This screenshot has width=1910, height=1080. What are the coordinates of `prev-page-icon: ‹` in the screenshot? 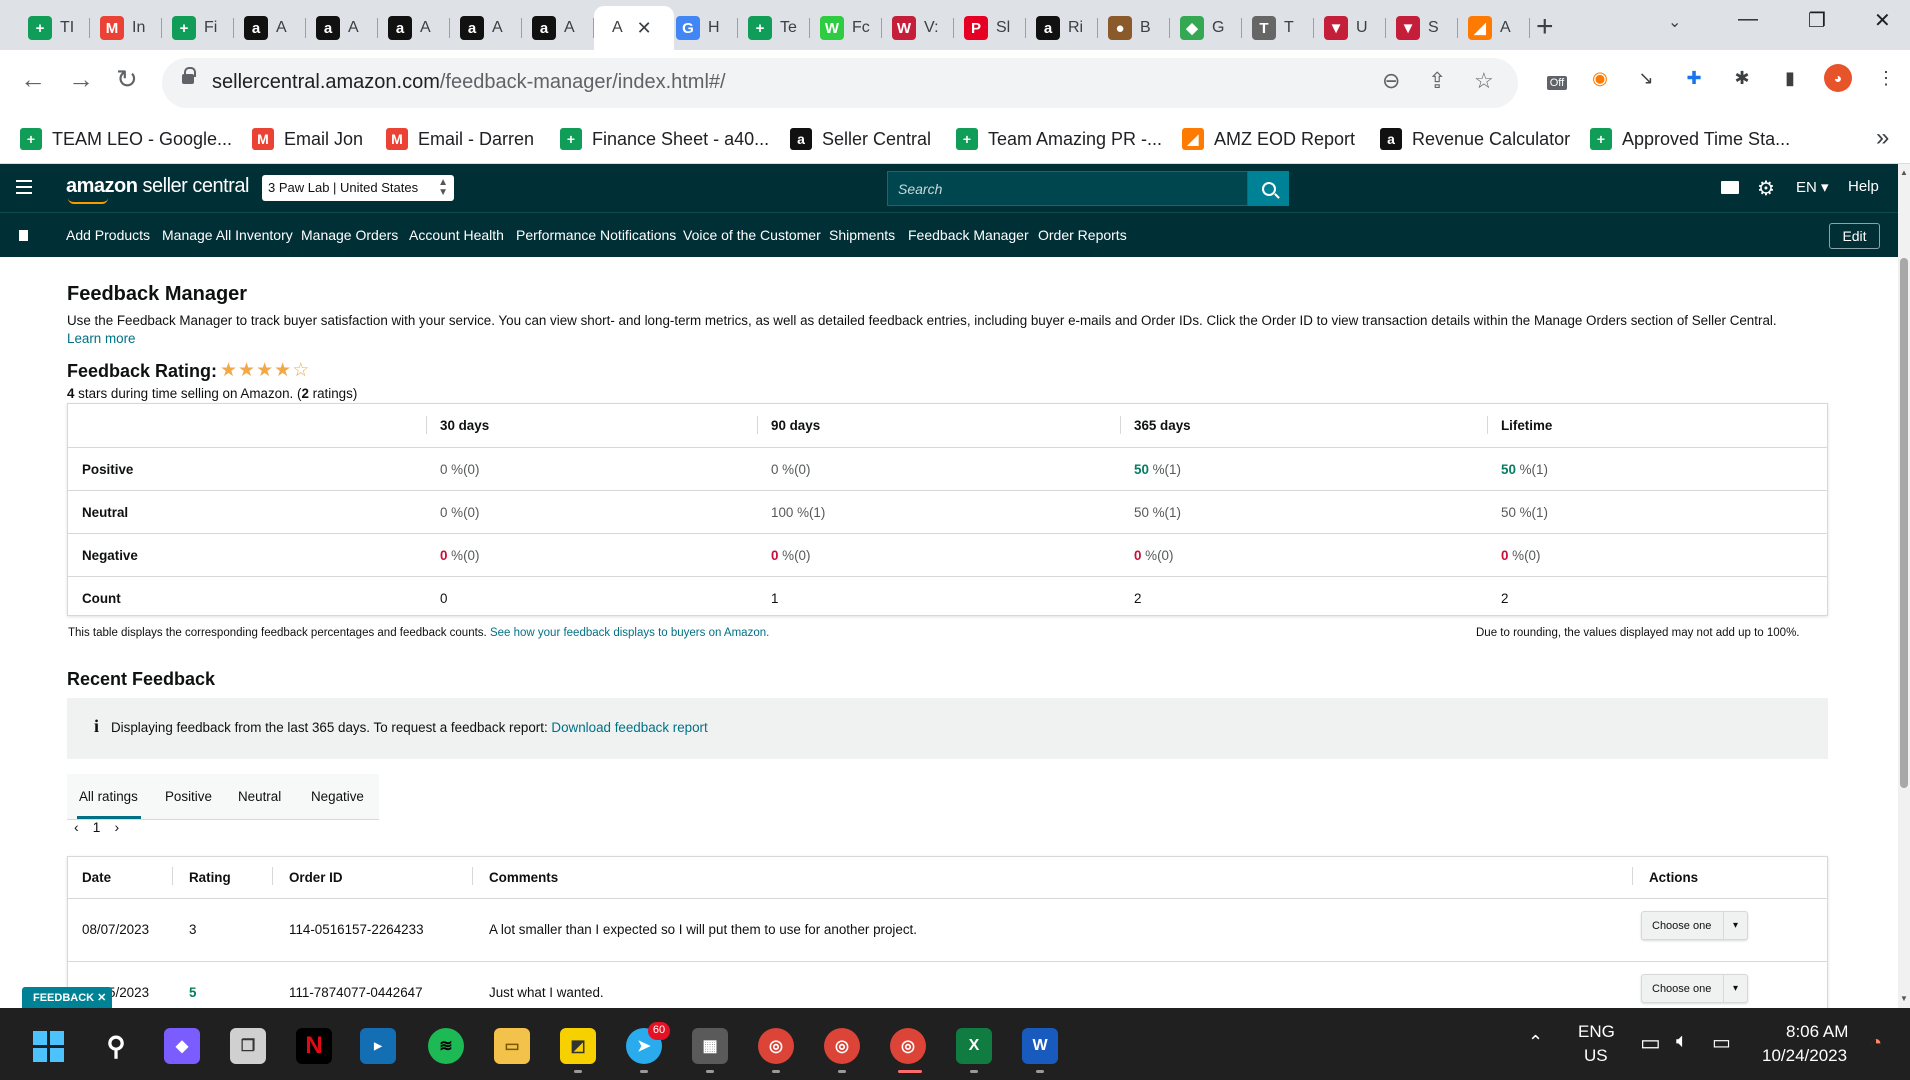 It's located at (76, 827).